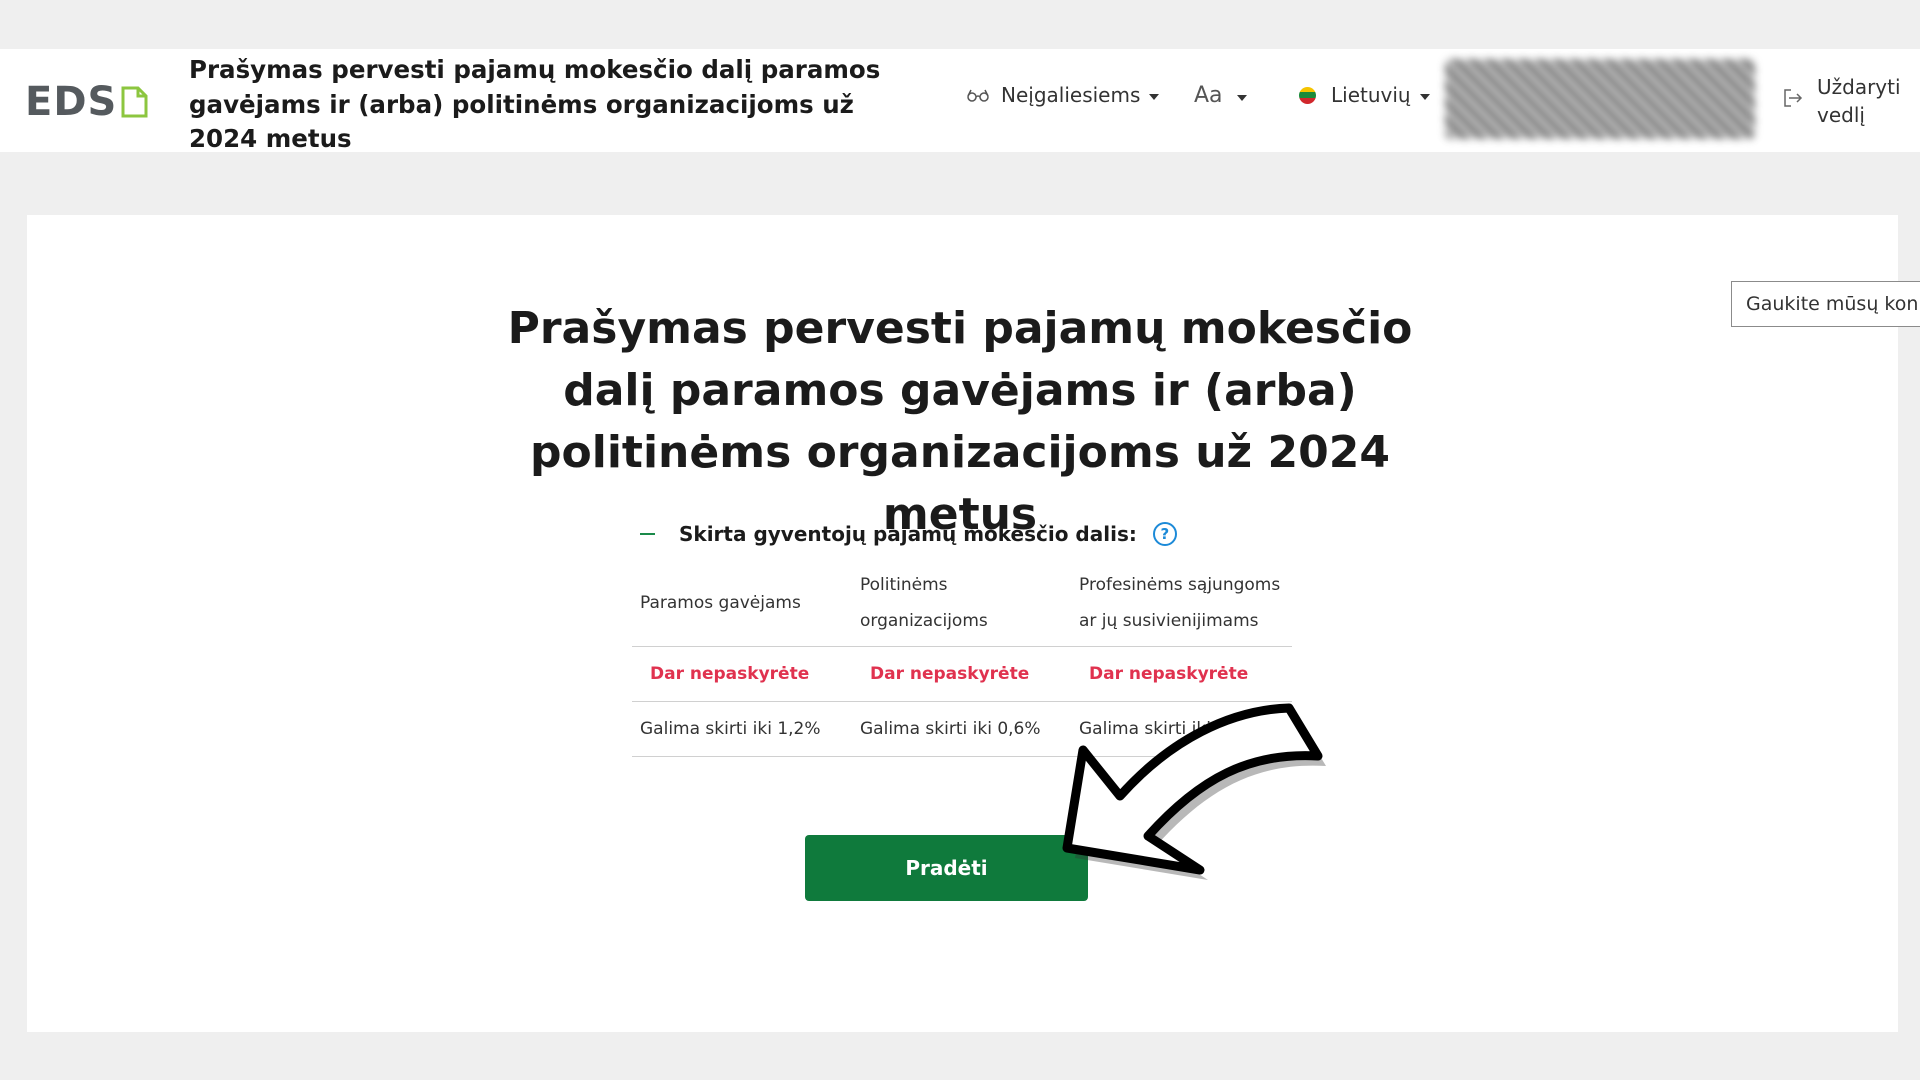 This screenshot has width=1920, height=1080. Describe the element at coordinates (1194, 791) in the screenshot. I see `curved-arrow-icon` at that location.